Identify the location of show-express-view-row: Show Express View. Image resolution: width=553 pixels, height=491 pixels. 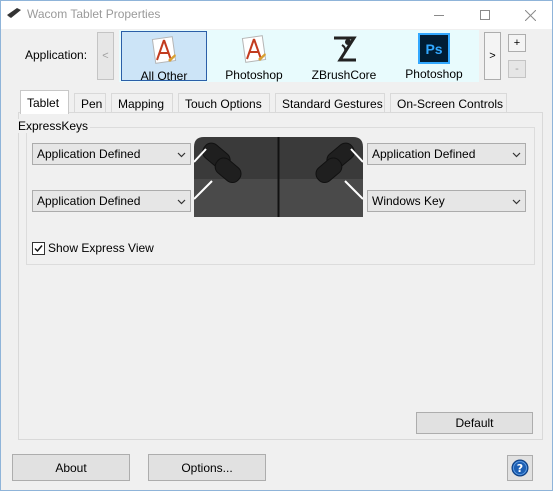
(93, 248).